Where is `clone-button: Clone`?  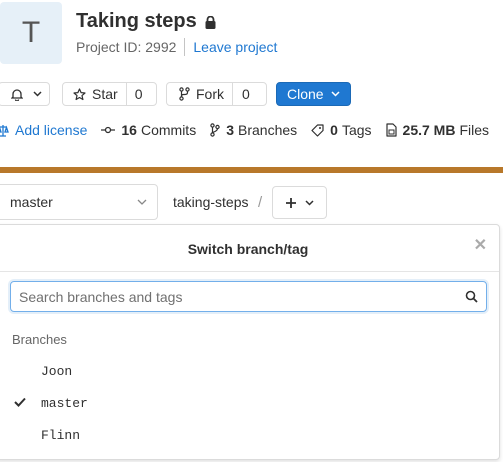 clone-button: Clone is located at coordinates (313, 94).